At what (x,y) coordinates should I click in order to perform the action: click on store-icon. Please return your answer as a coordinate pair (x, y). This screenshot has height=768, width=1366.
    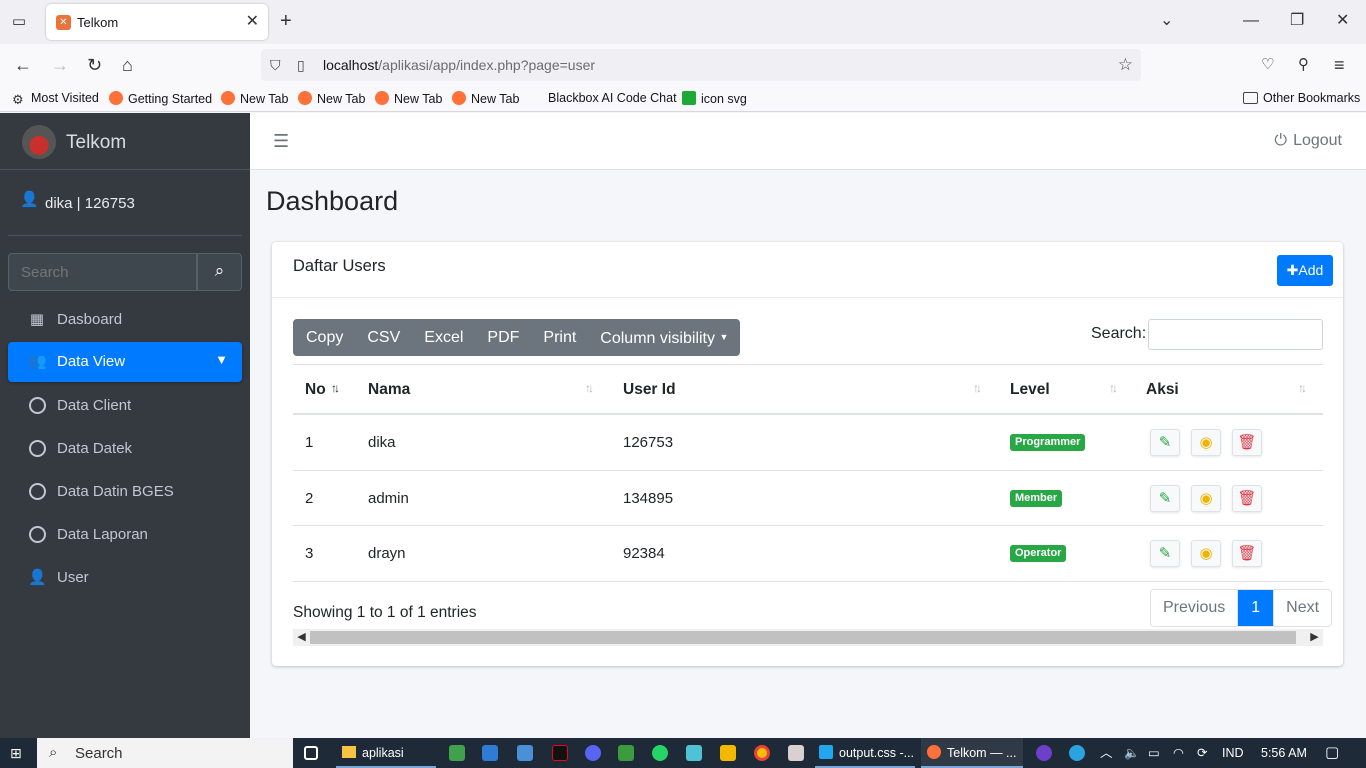
    Looking at the image, I should click on (490, 753).